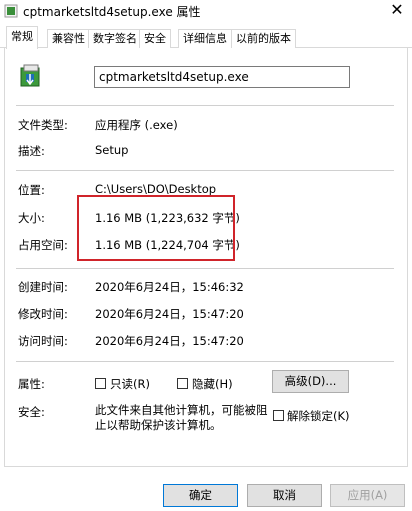 This screenshot has height=511, width=412. What do you see at coordinates (43, 287) in the screenshot?
I see `created-label: 创建时间:` at bounding box center [43, 287].